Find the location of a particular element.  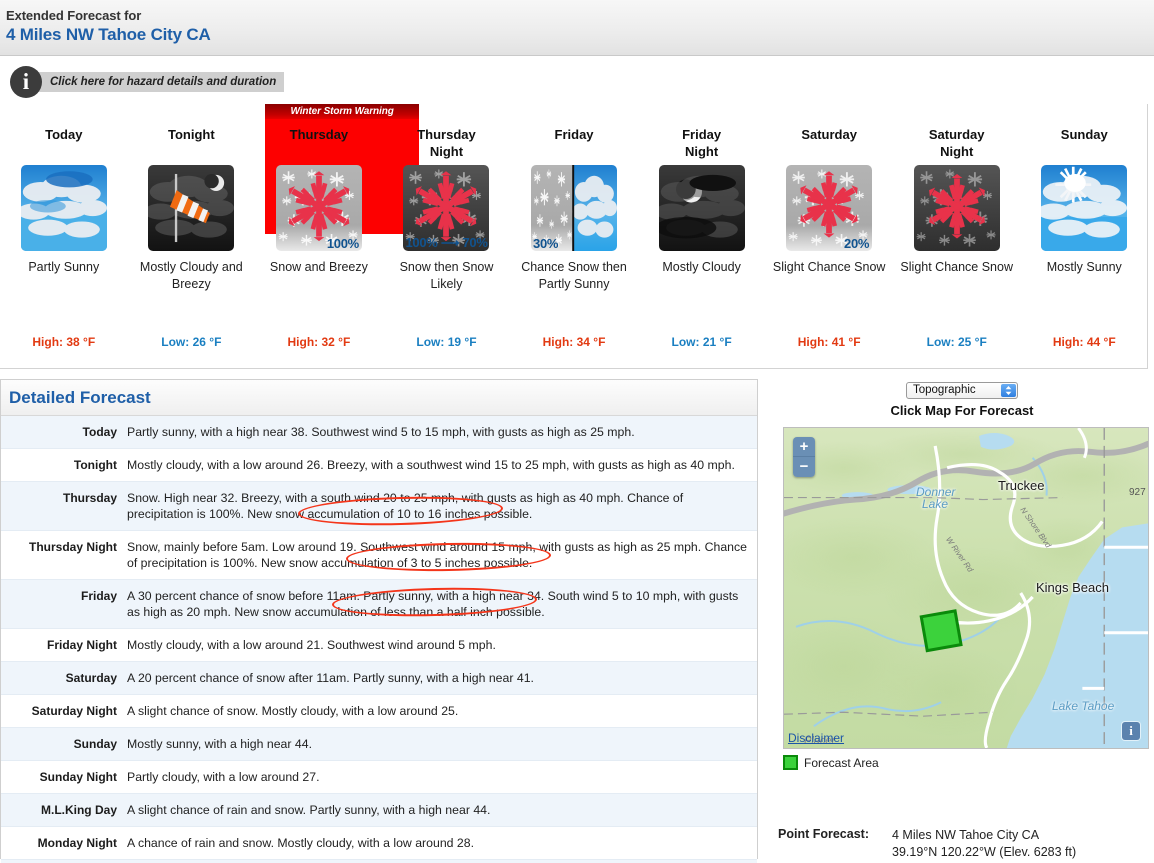

detailed-forecast-period: Saturday Night is located at coordinates (74, 711).